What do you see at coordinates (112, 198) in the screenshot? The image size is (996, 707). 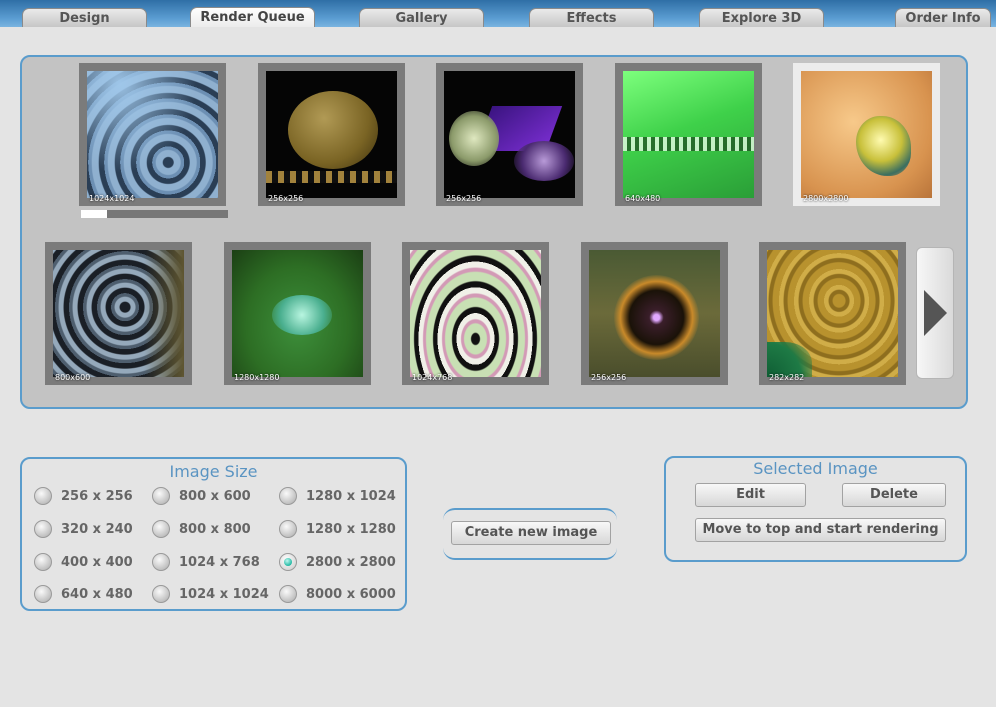 I see `thumbnail-size-label: 1024x1024` at bounding box center [112, 198].